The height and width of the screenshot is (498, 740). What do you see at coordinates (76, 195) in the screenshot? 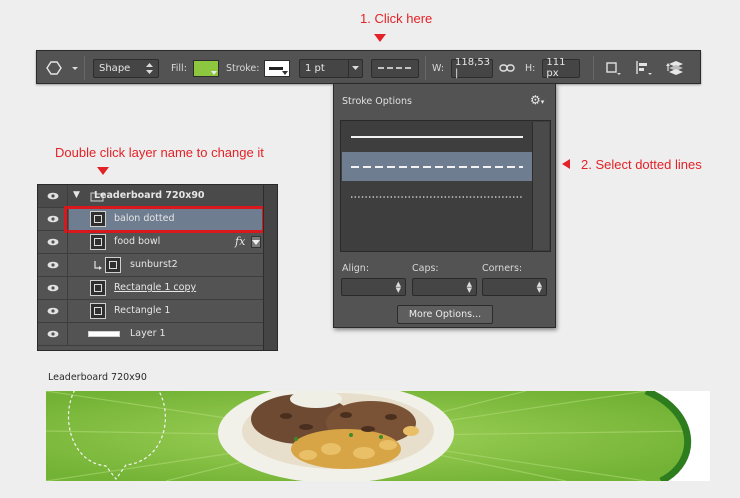
I see `group-expand-icon: ▼` at bounding box center [76, 195].